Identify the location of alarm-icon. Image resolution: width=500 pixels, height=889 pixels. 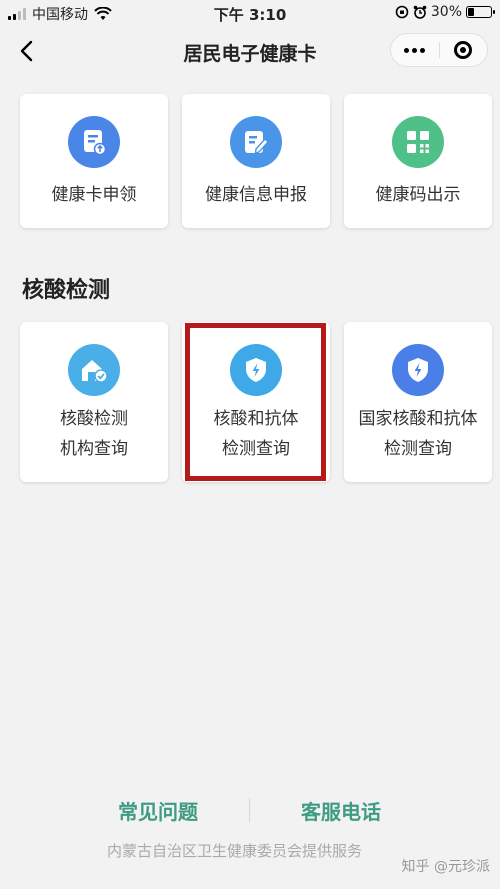
(420, 12).